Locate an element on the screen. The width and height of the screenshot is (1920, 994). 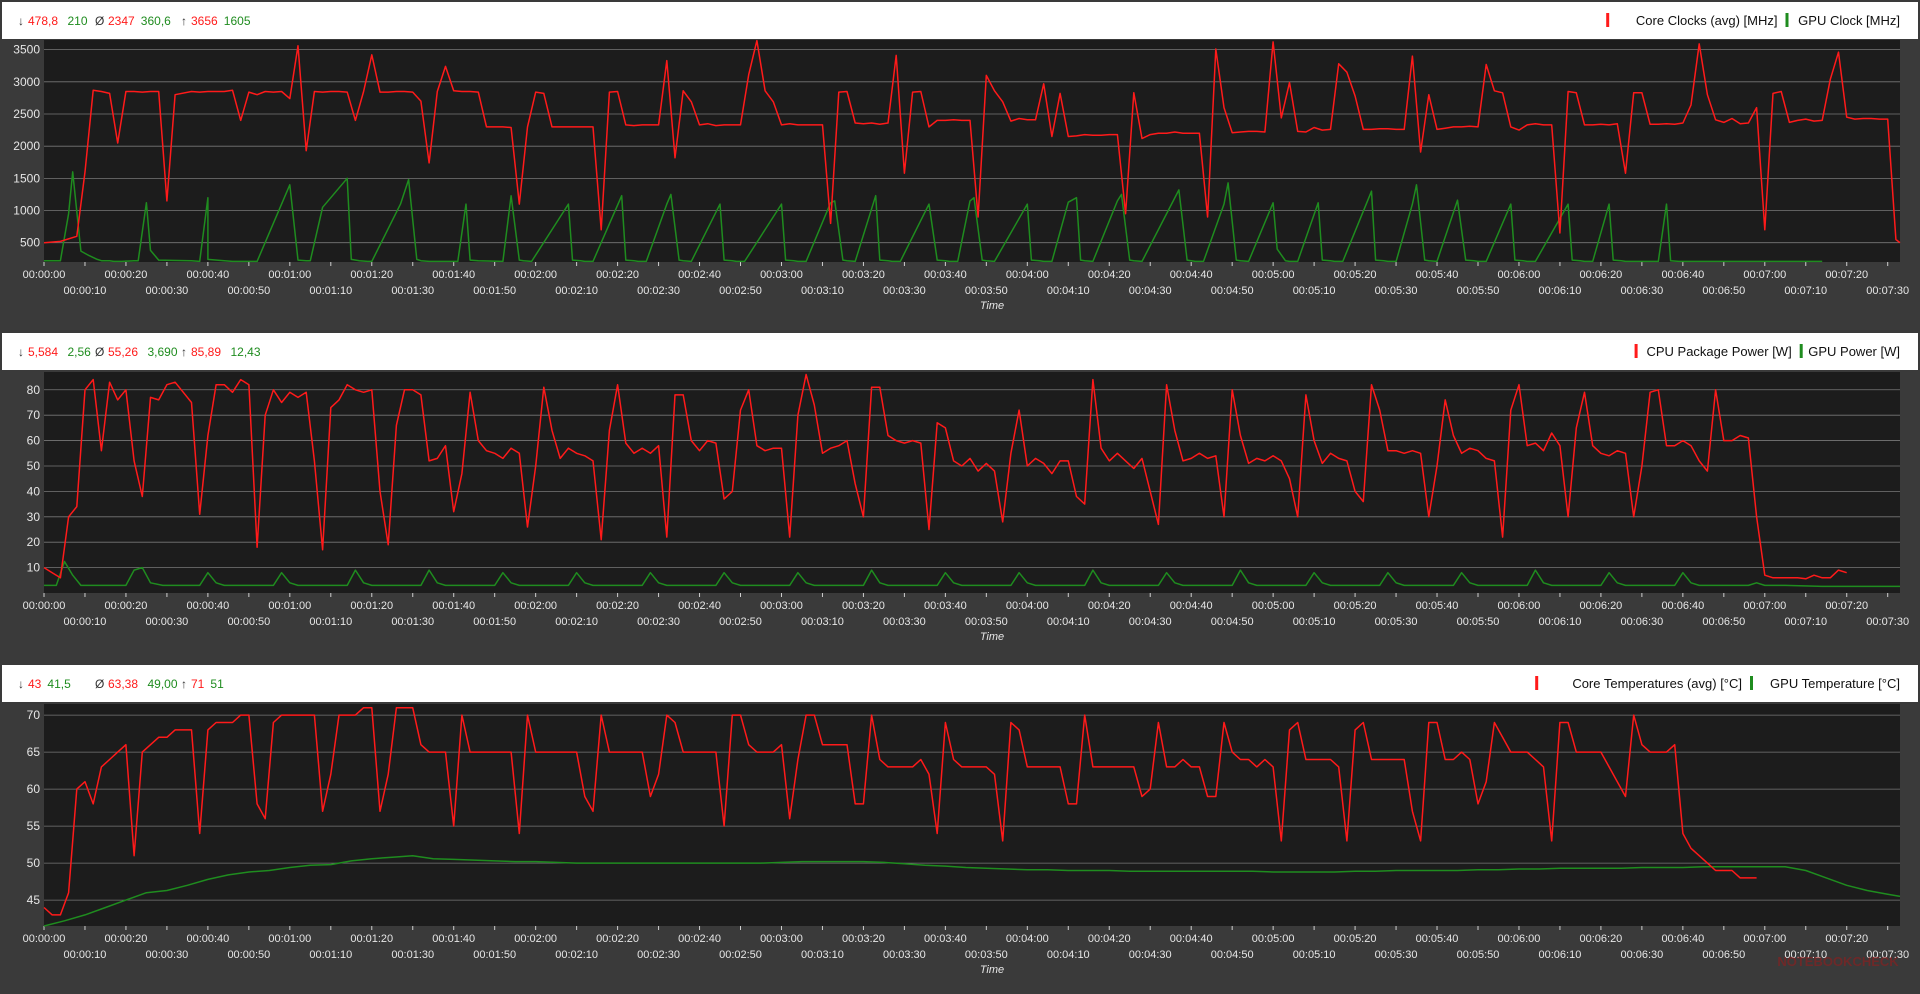
max-gpu: 12,43 is located at coordinates (246, 352).